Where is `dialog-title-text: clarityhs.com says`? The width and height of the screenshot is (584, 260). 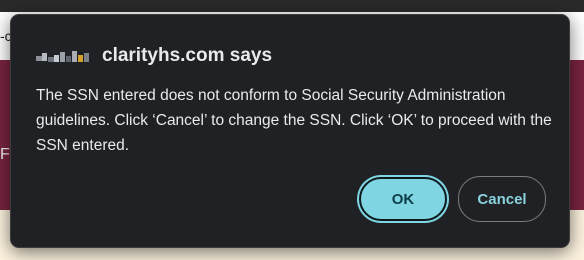 dialog-title-text: clarityhs.com says is located at coordinates (187, 55).